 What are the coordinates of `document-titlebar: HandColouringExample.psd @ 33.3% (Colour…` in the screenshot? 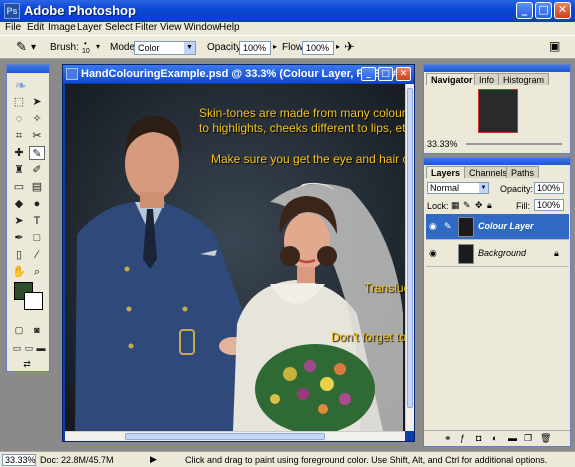 It's located at (238, 74).